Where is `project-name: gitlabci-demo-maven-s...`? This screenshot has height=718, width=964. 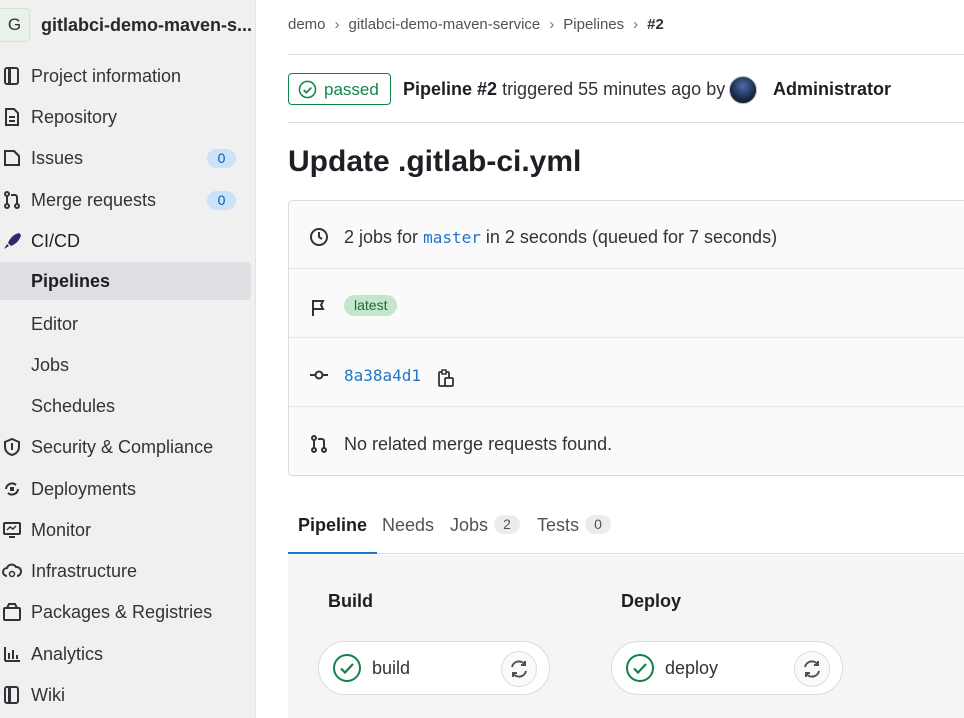
project-name: gitlabci-demo-maven-s... is located at coordinates (146, 25).